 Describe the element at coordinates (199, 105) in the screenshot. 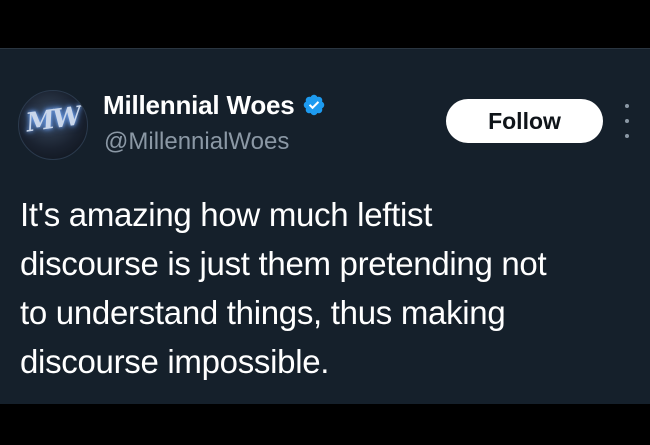

I see `display-name: Millennial Woes` at that location.